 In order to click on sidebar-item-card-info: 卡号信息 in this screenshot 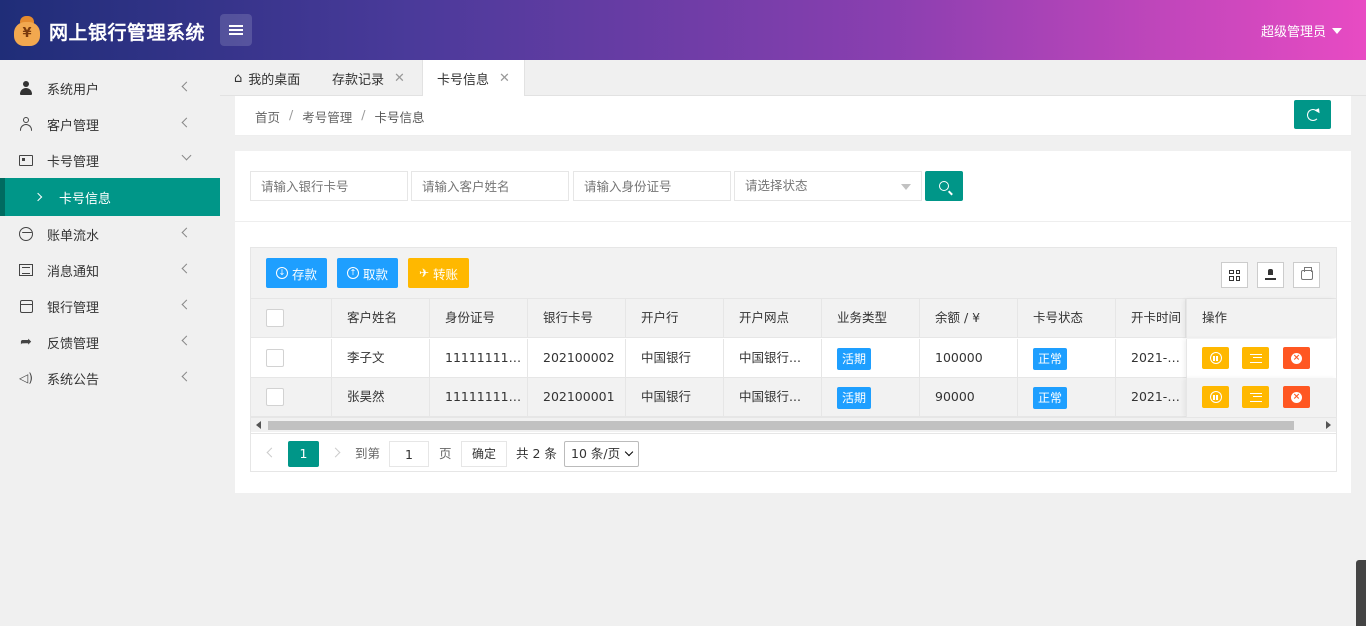, I will do `click(110, 197)`.